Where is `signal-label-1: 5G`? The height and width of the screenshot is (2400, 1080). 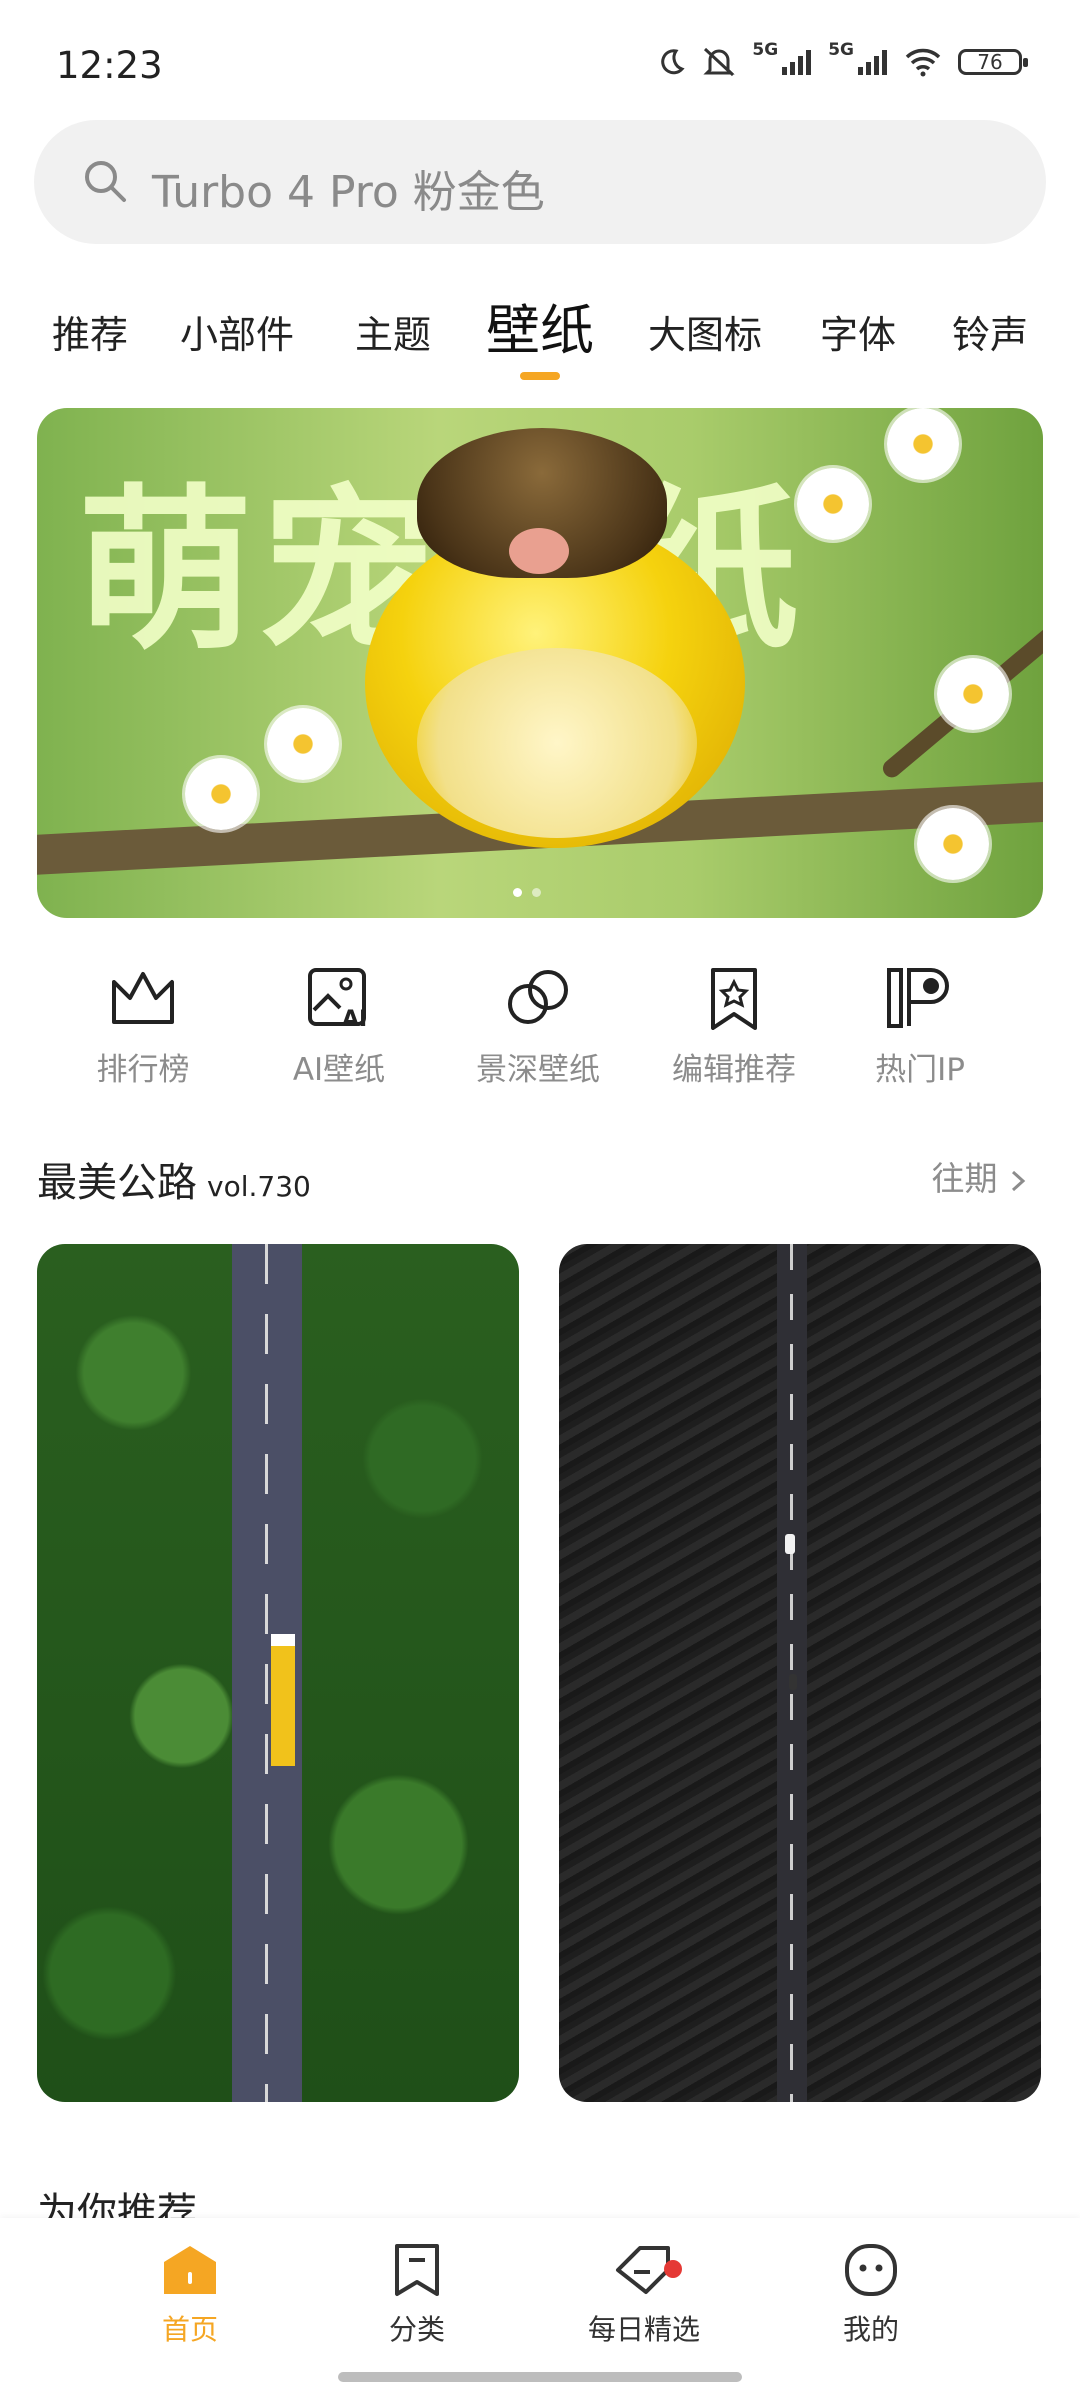
signal-label-1: 5G is located at coordinates (765, 50).